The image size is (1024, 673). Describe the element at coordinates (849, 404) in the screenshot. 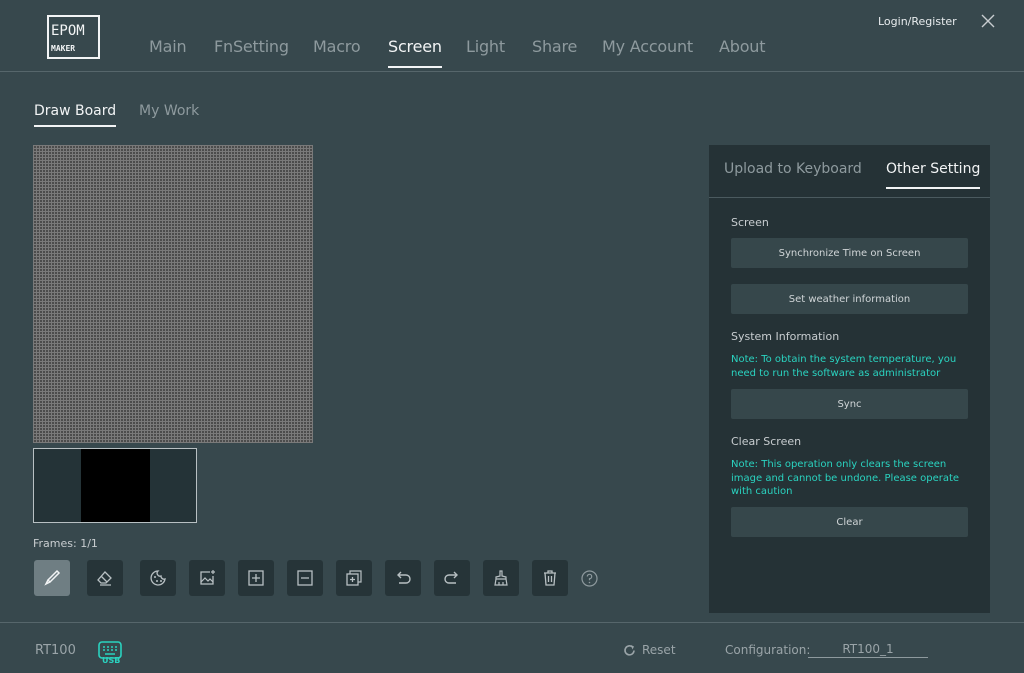

I see `sync-button: Sync` at that location.